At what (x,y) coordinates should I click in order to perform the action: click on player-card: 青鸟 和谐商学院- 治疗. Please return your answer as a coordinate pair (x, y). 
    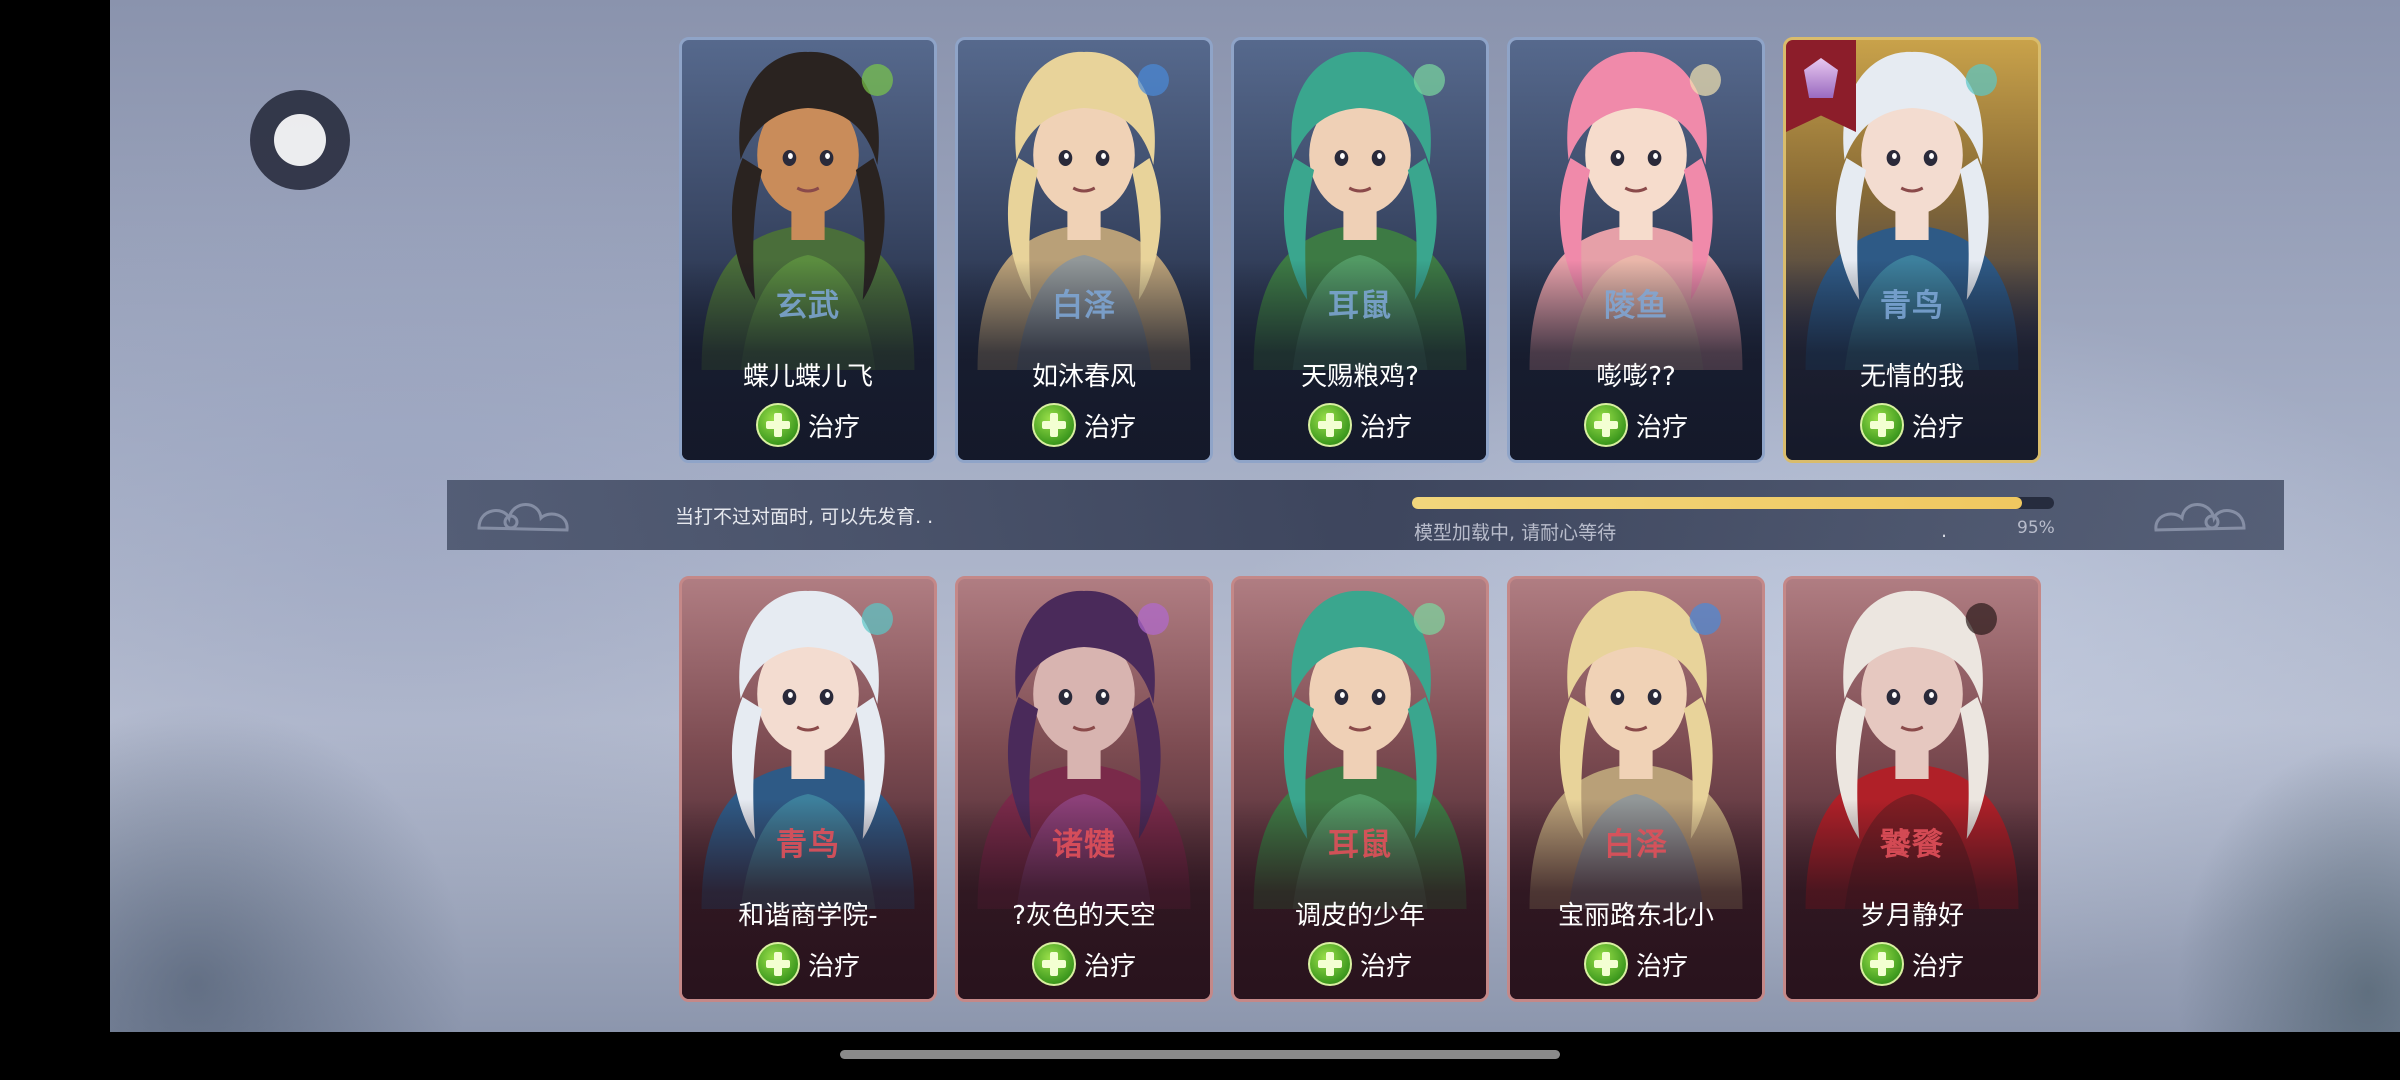
    Looking at the image, I should click on (808, 789).